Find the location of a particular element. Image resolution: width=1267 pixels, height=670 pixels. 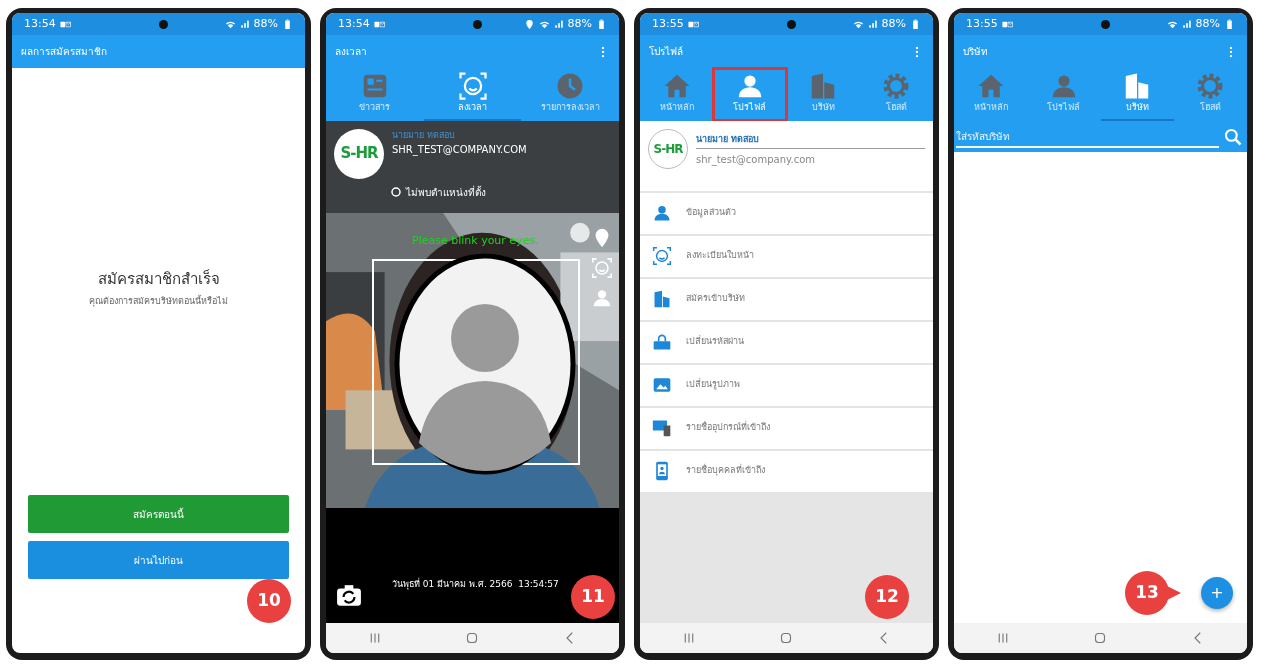

tab: บริษัท is located at coordinates (823, 94).